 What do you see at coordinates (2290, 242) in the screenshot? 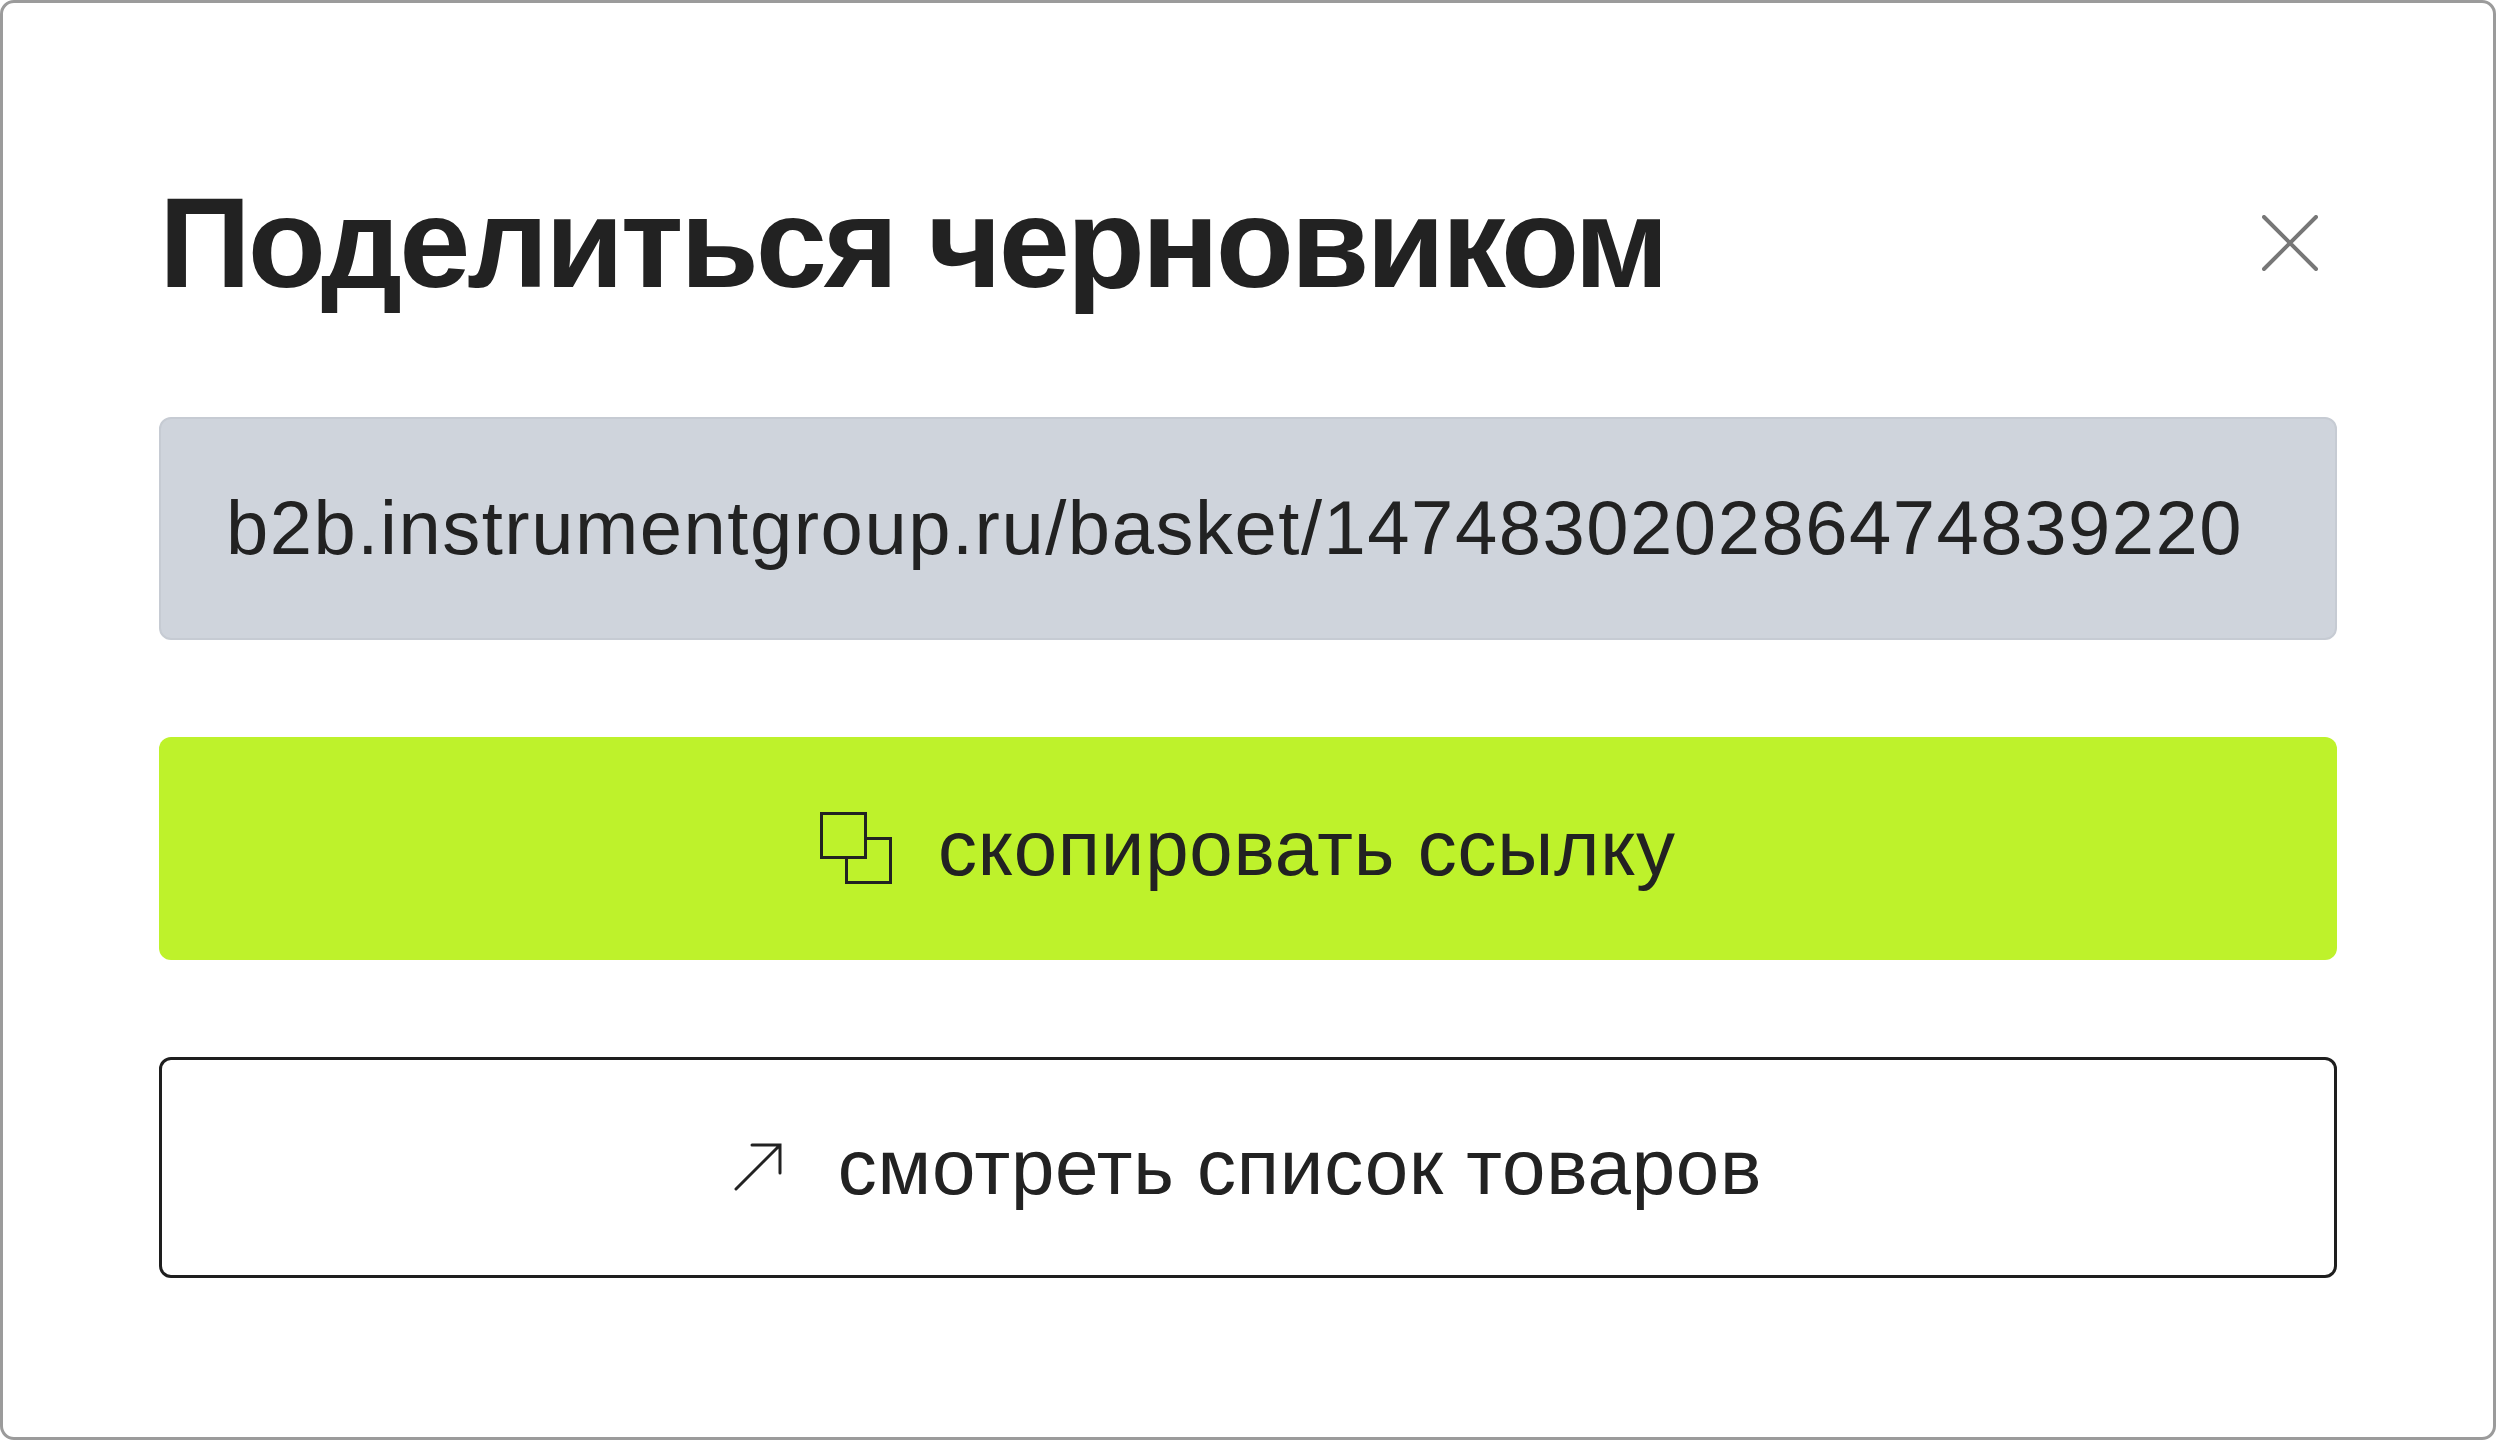
I see `close-icon` at bounding box center [2290, 242].